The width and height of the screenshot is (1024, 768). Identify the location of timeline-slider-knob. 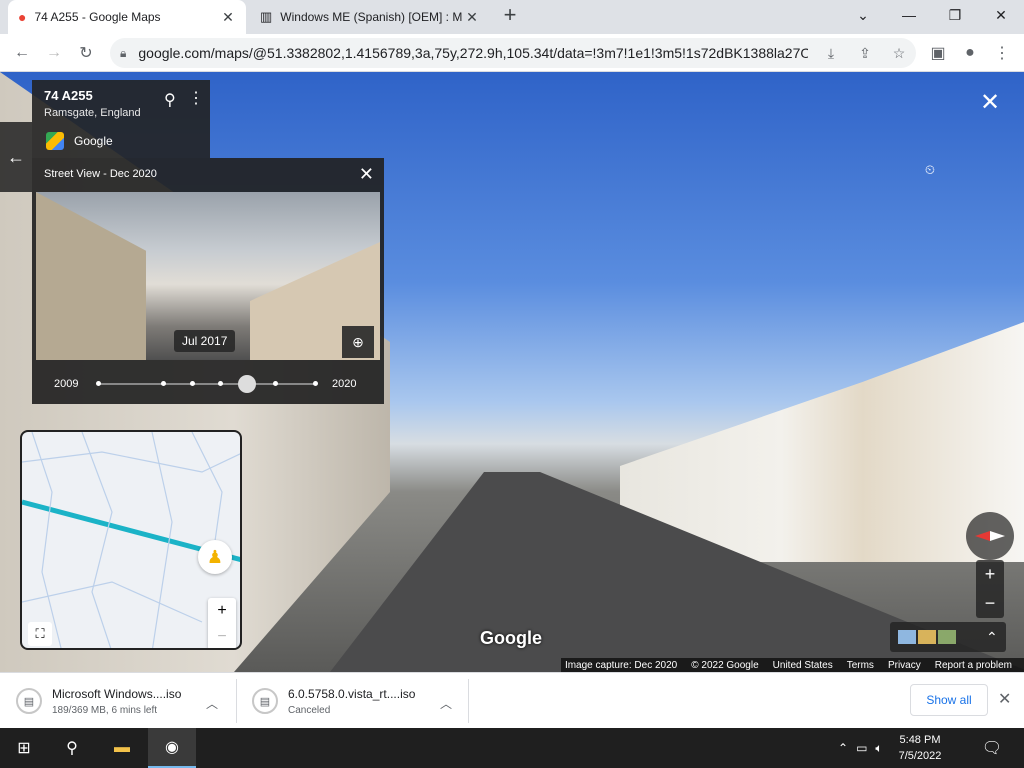
(247, 384).